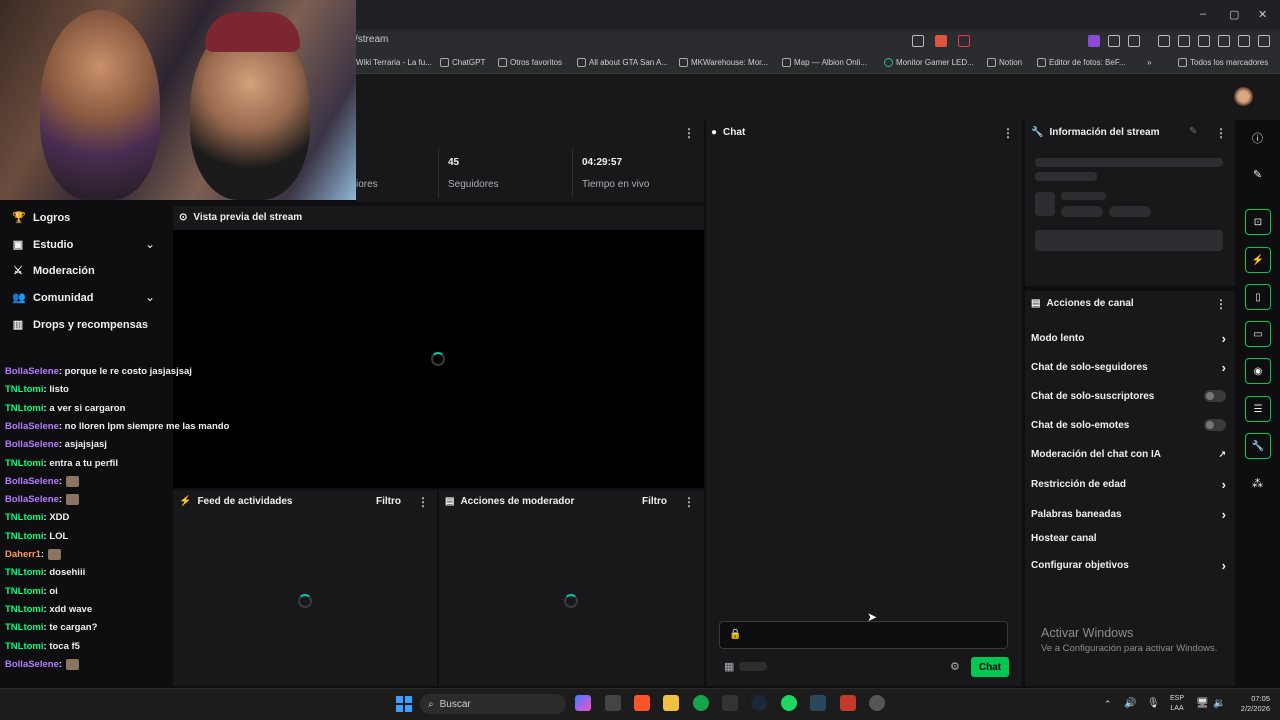 The width and height of the screenshot is (1280, 720). What do you see at coordinates (1094, 41) in the screenshot?
I see `extension-icon` at bounding box center [1094, 41].